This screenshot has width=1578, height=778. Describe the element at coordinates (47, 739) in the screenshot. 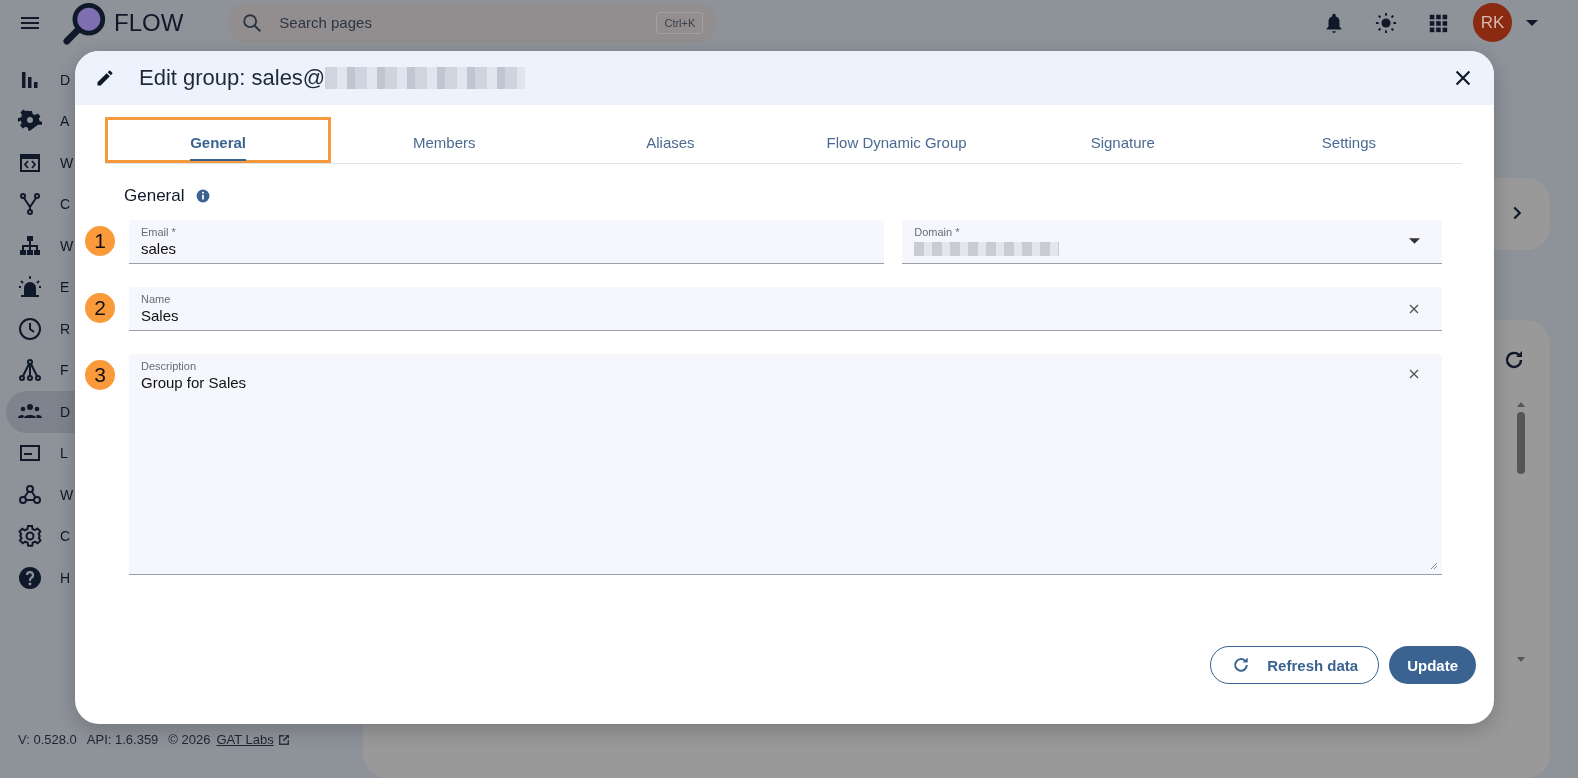

I see `version-text: V: 0.528.0` at that location.